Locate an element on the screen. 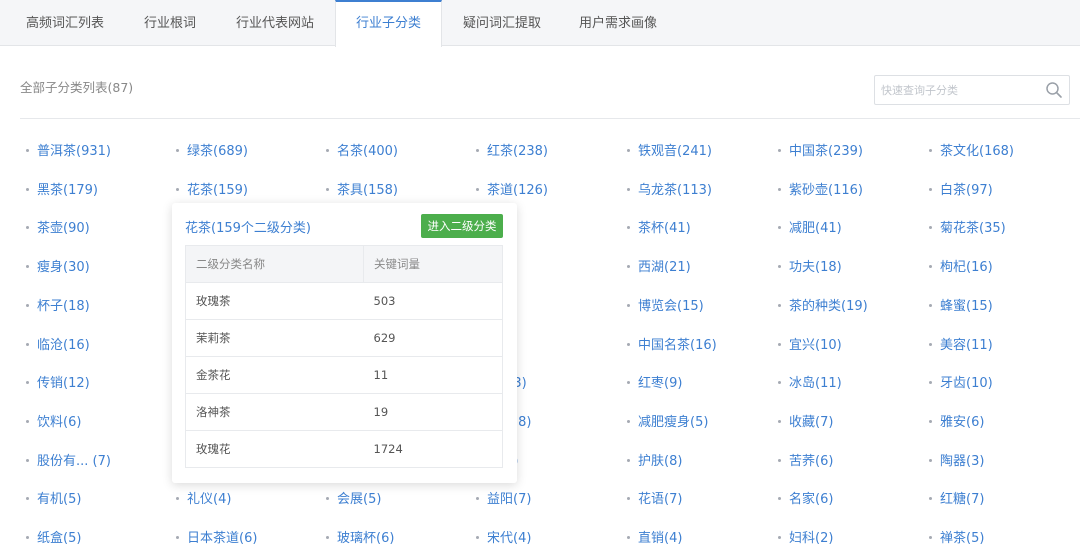 The width and height of the screenshot is (1080, 556). subcategory-item: 枸杞(16) is located at coordinates (961, 269).